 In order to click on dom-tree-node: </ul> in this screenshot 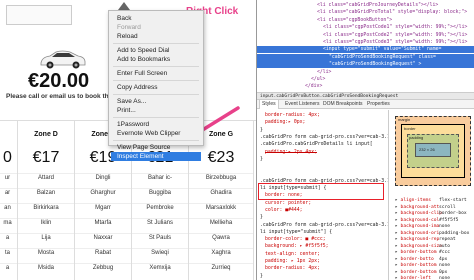, I will do `click(365, 79)`.